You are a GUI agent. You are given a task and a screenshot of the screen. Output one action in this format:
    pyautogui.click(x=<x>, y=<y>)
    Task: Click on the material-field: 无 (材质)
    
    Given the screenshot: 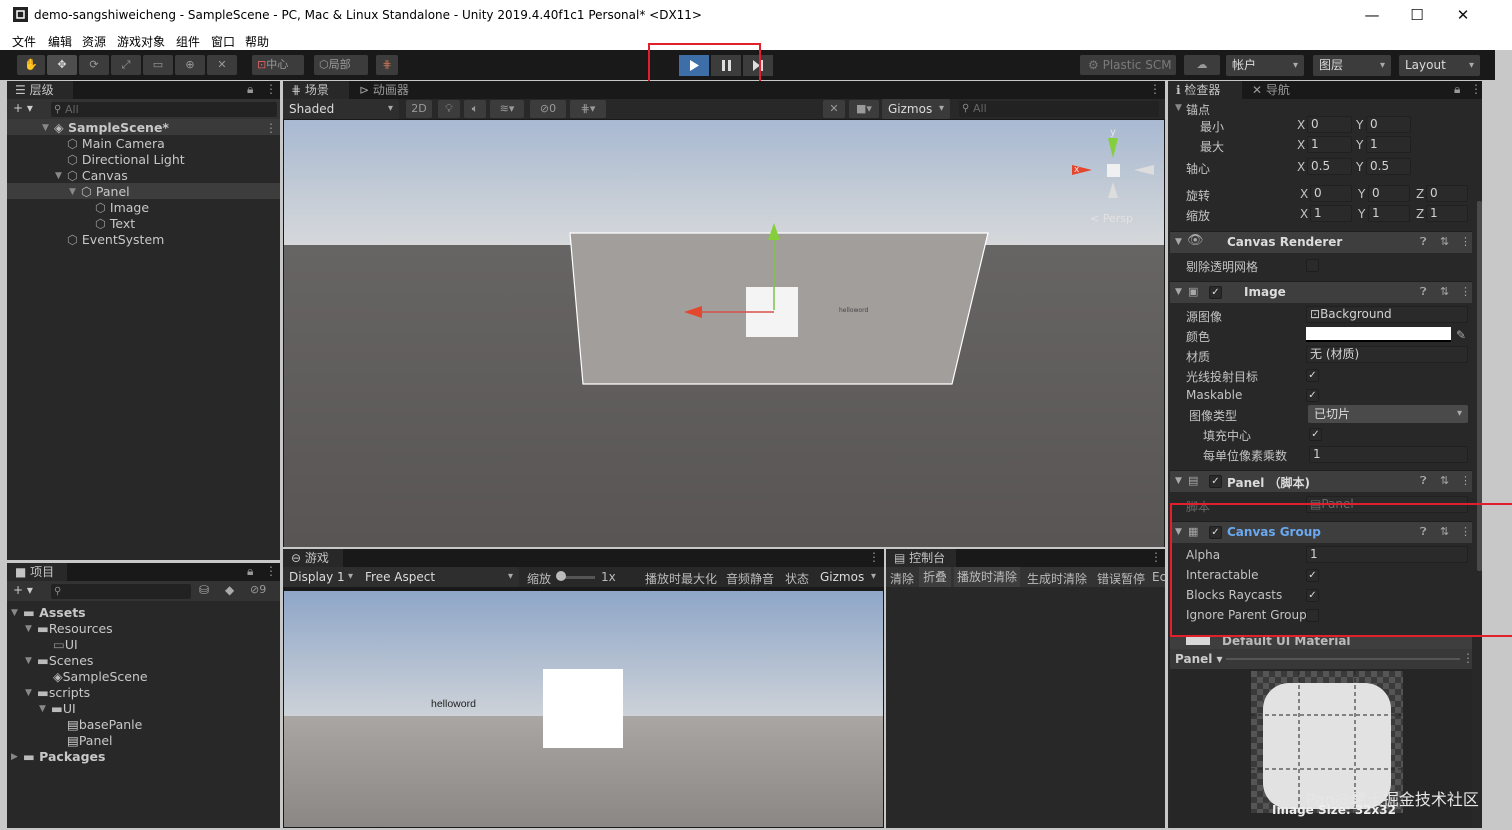 What is the action you would take?
    pyautogui.click(x=1387, y=354)
    